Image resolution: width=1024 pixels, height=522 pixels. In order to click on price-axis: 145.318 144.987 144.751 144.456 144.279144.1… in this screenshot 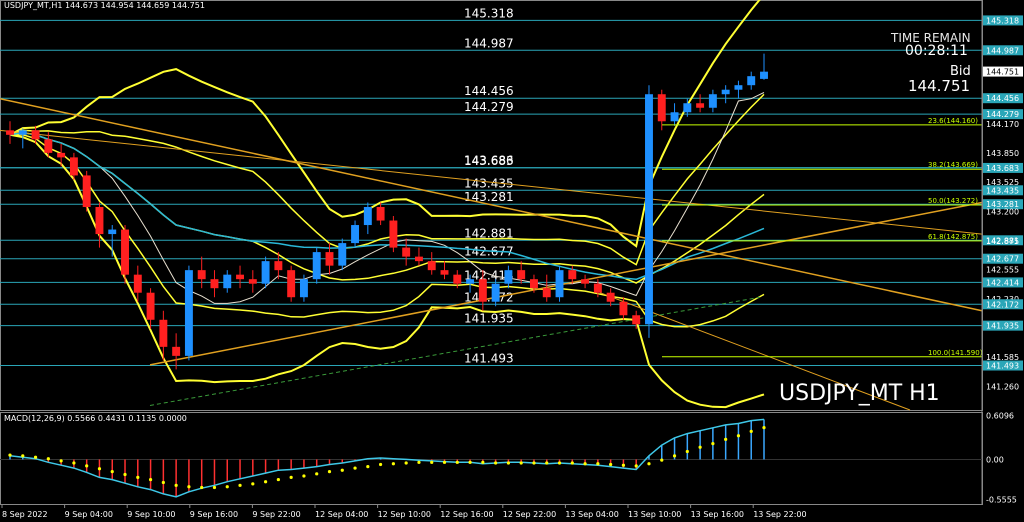, I will do `click(1002, 252)`.